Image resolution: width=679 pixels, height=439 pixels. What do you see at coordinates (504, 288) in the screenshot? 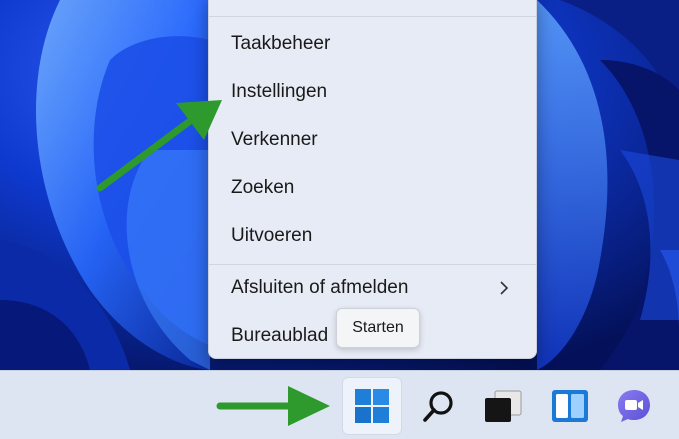
I see `chevron-right-icon` at bounding box center [504, 288].